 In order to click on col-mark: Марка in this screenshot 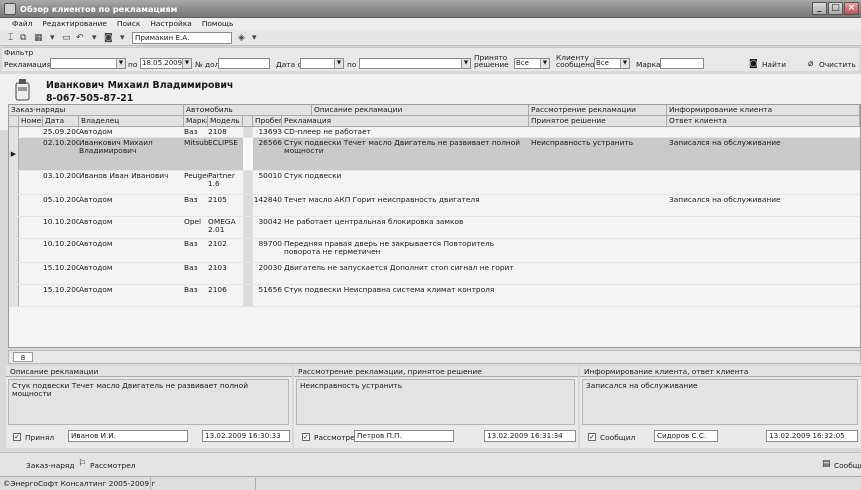, I will do `click(196, 121)`.